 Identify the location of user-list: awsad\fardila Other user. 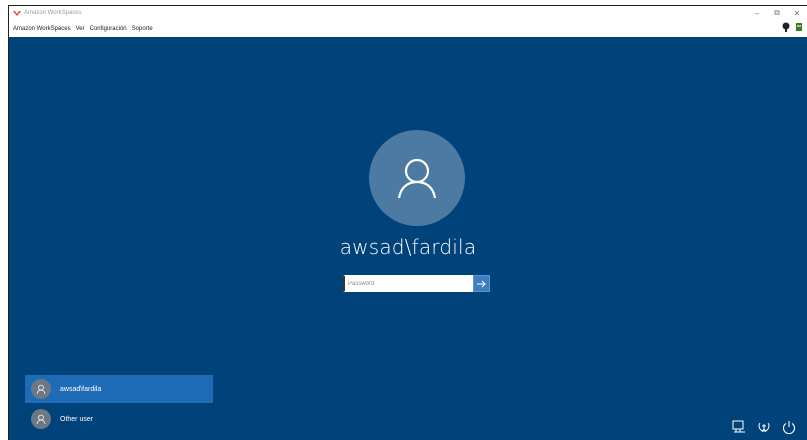
(119, 405).